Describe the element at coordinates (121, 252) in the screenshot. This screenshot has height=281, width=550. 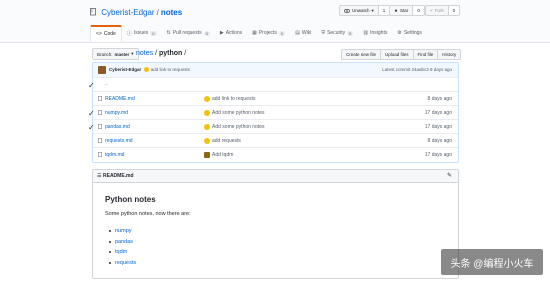
I see `readme-link: tqdm` at that location.